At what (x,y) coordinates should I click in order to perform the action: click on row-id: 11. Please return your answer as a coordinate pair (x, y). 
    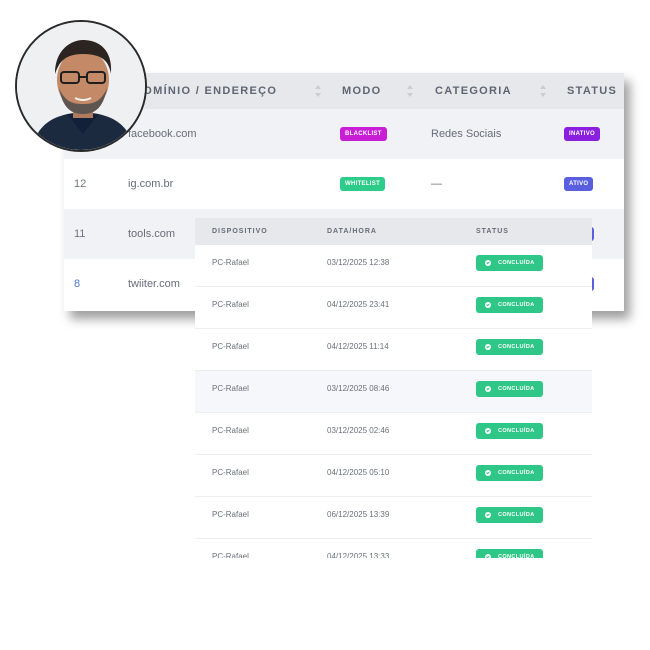
    Looking at the image, I should click on (80, 234).